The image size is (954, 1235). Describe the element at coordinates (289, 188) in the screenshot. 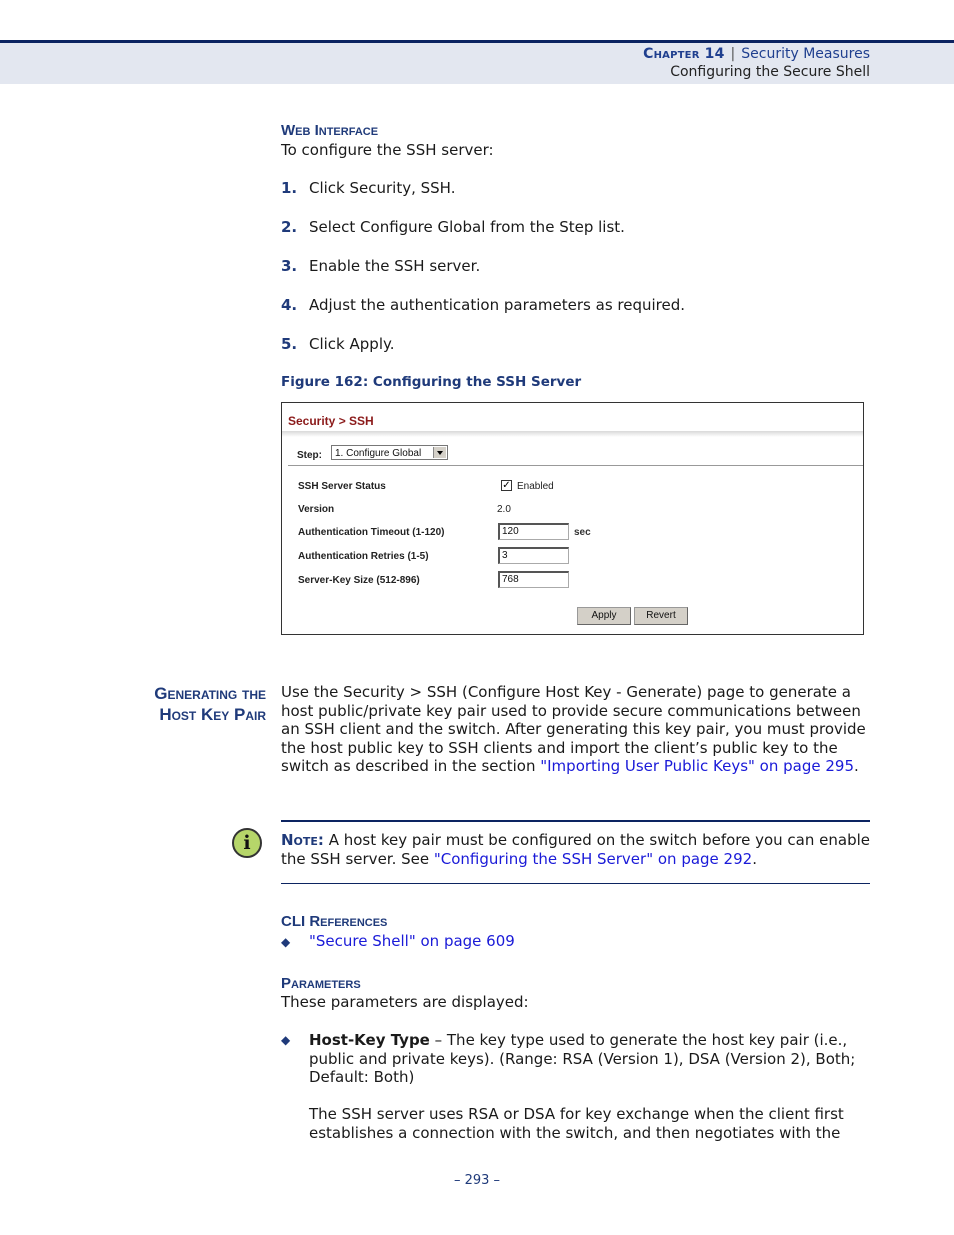

I see `step-number: 1.` at that location.